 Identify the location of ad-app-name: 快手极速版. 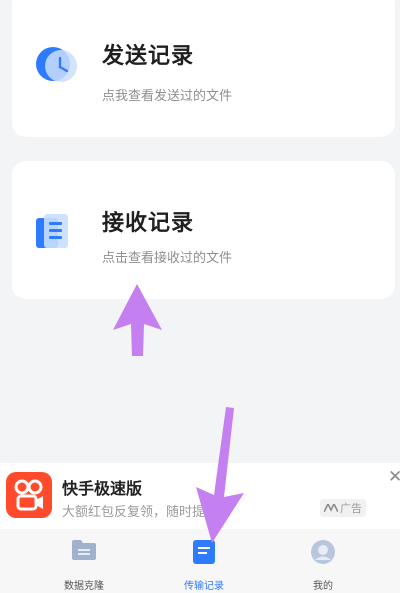
(102, 488).